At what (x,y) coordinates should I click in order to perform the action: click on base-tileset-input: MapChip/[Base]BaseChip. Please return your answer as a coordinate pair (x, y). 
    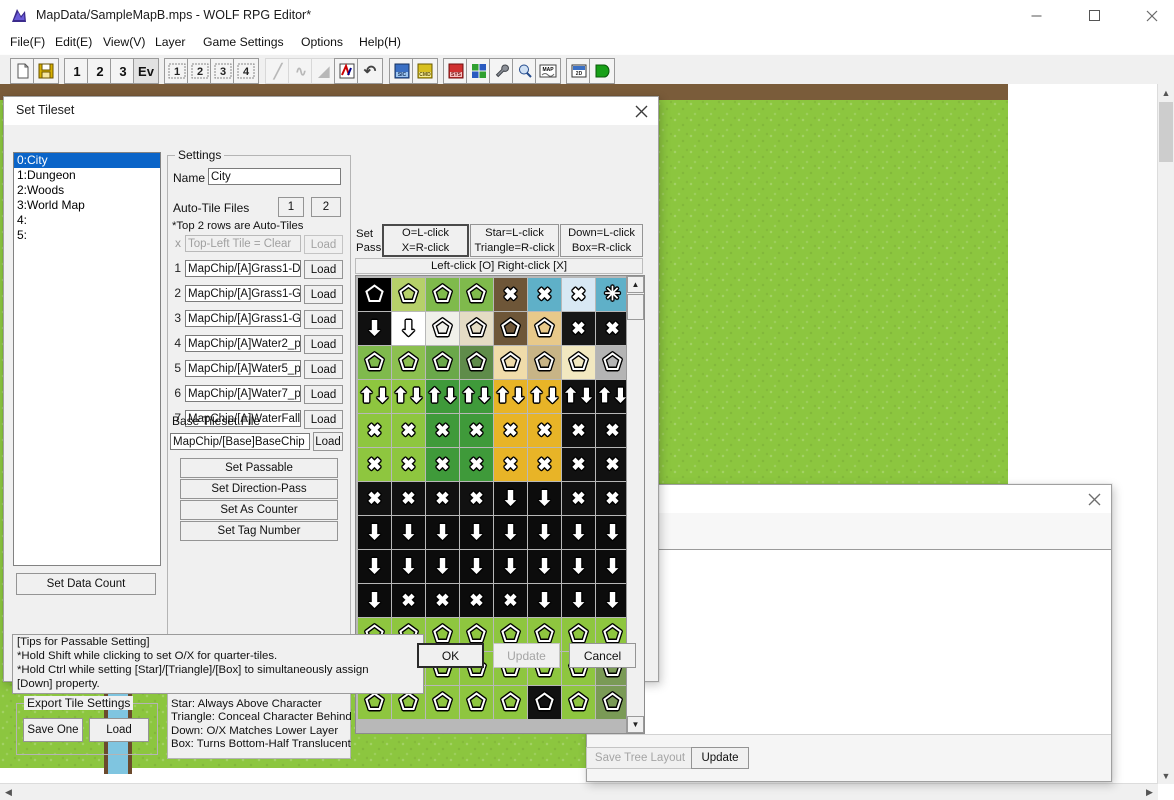
    Looking at the image, I should click on (240, 441).